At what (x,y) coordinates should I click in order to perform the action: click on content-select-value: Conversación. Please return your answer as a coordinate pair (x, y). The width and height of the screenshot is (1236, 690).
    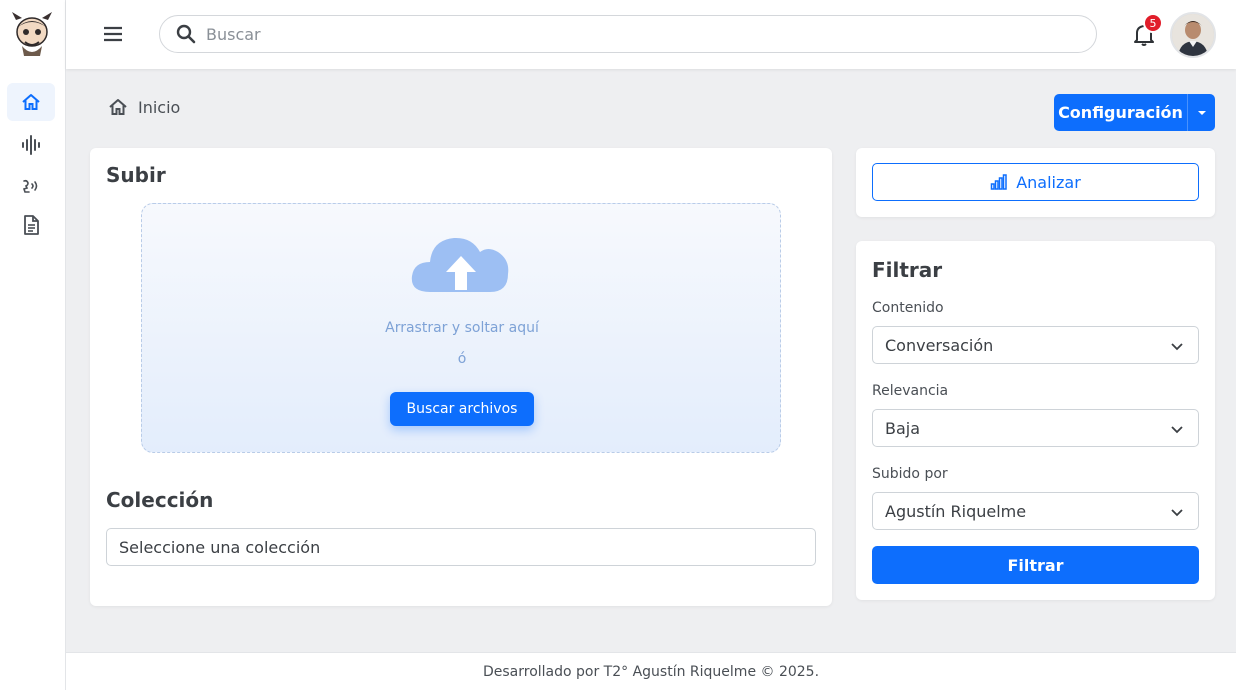
    Looking at the image, I should click on (939, 345).